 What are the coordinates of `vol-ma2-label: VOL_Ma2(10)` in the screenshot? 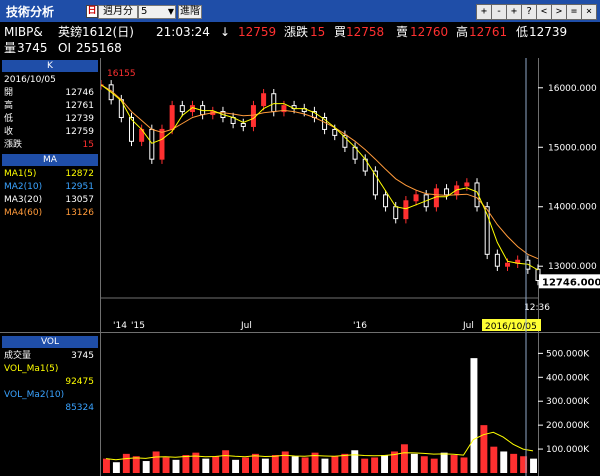 It's located at (34, 395).